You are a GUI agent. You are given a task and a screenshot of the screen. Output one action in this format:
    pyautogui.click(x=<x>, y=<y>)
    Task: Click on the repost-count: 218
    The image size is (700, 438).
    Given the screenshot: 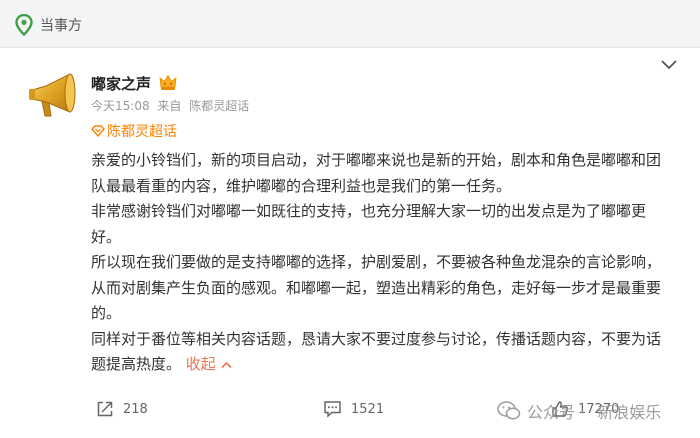 What is the action you would take?
    pyautogui.click(x=135, y=409)
    